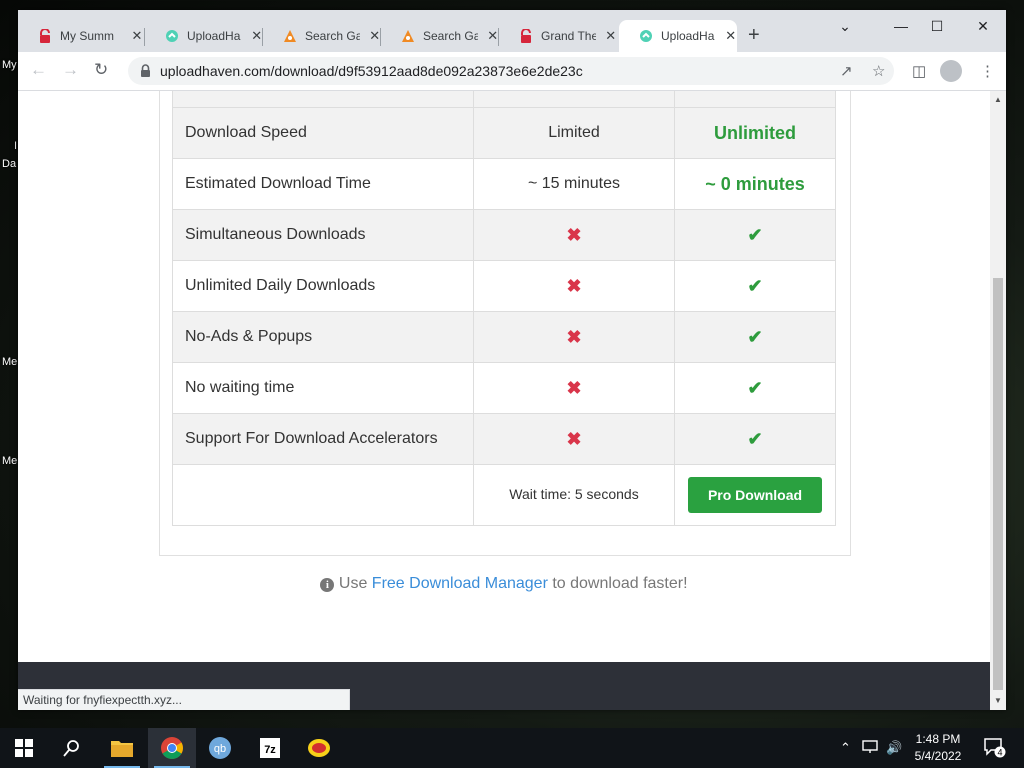 The width and height of the screenshot is (1024, 768). I want to click on bookmark-star-icon: ☆, so click(878, 71).